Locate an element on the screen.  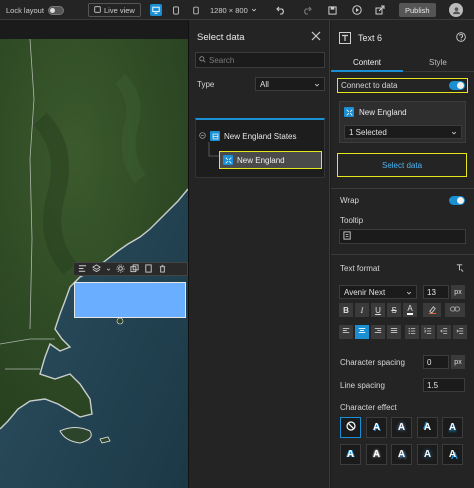
align-center-button is located at coordinates (362, 332).